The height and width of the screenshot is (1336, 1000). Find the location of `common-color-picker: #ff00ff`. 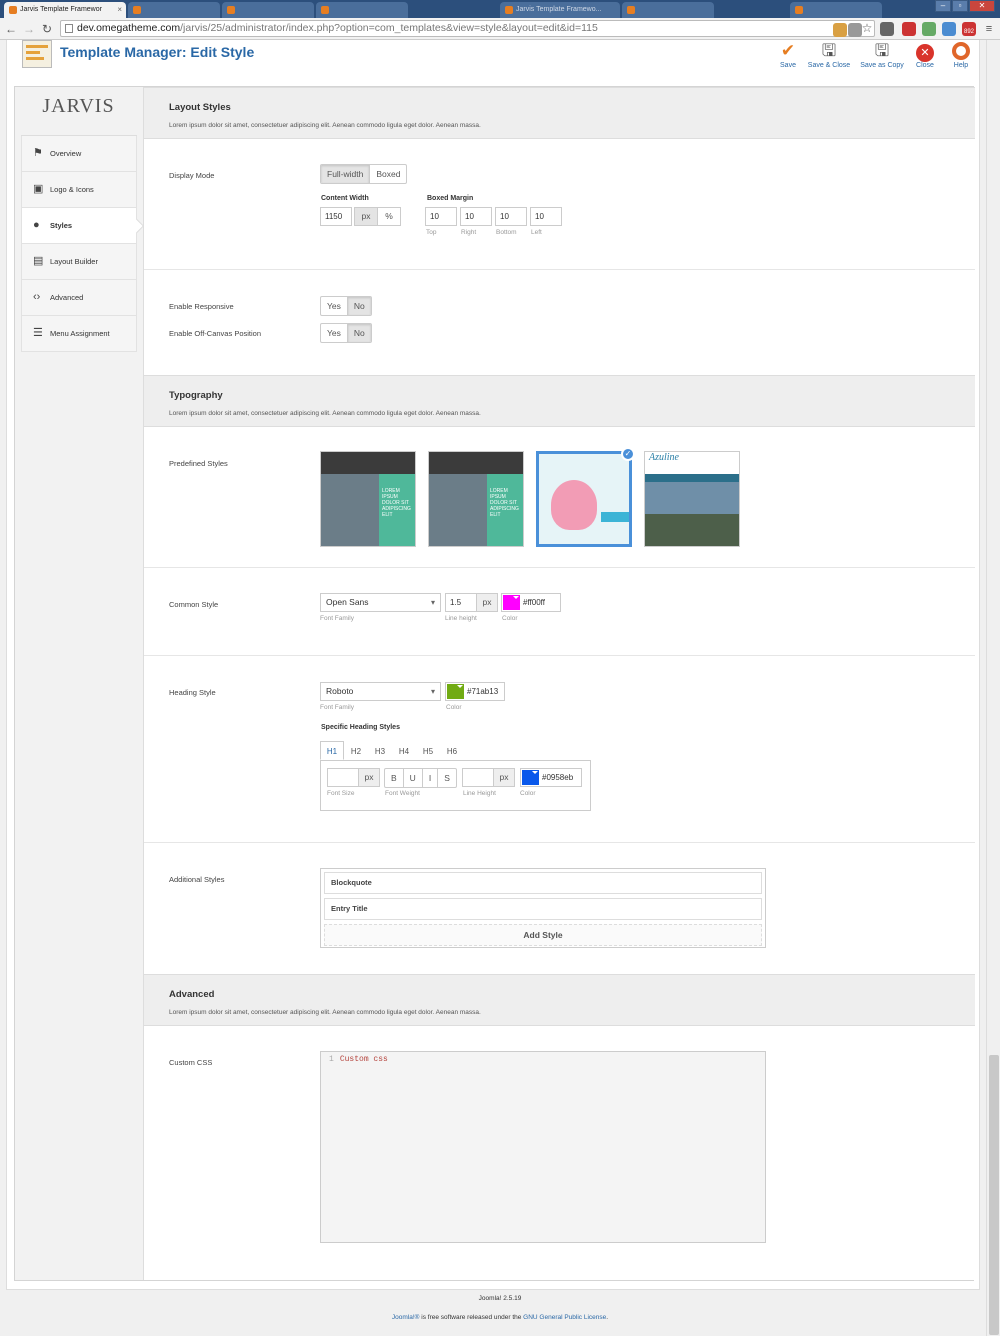

common-color-picker: #ff00ff is located at coordinates (531, 602).